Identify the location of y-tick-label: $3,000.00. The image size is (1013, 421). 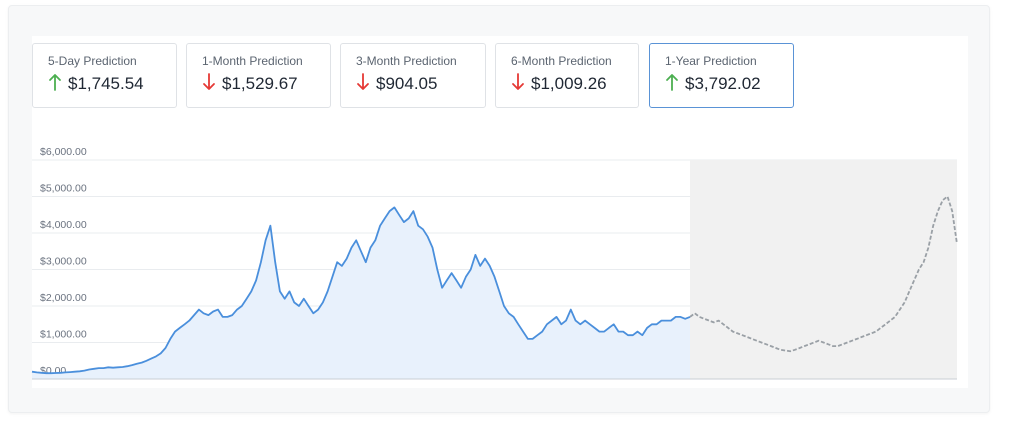
(63, 262).